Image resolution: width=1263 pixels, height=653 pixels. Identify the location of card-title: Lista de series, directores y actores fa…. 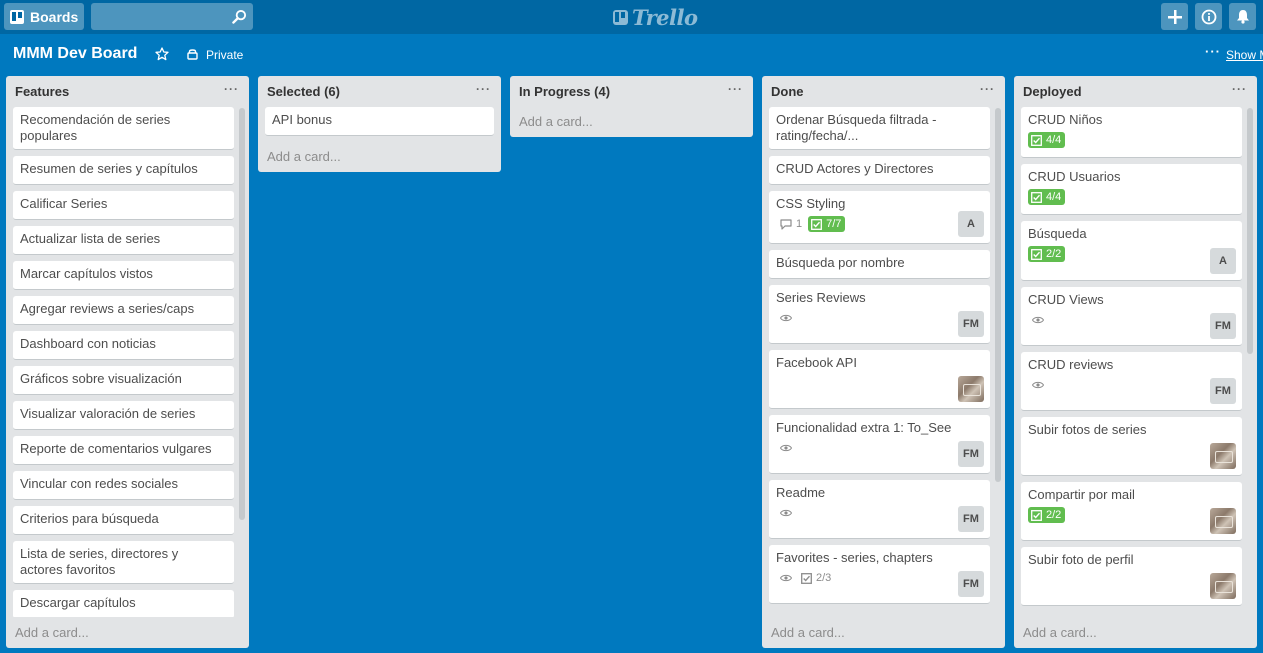
(99, 561).